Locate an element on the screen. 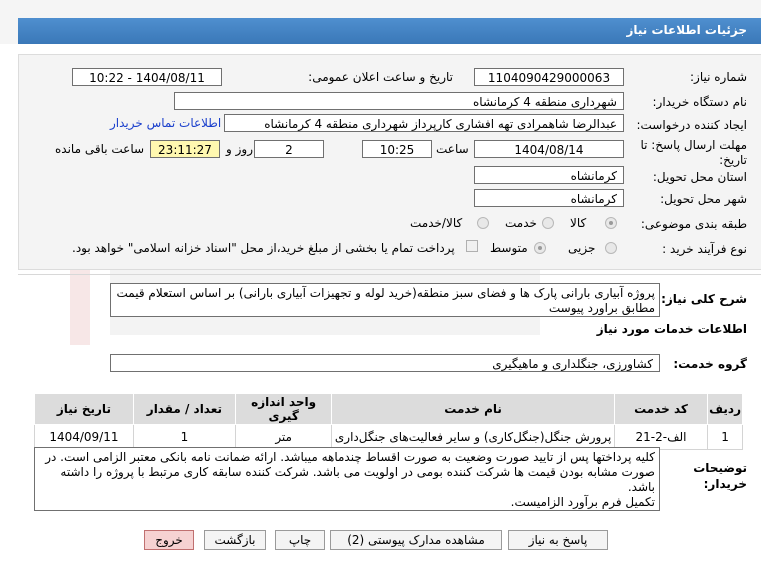 The width and height of the screenshot is (761, 566). print-button: چاپ is located at coordinates (300, 540).